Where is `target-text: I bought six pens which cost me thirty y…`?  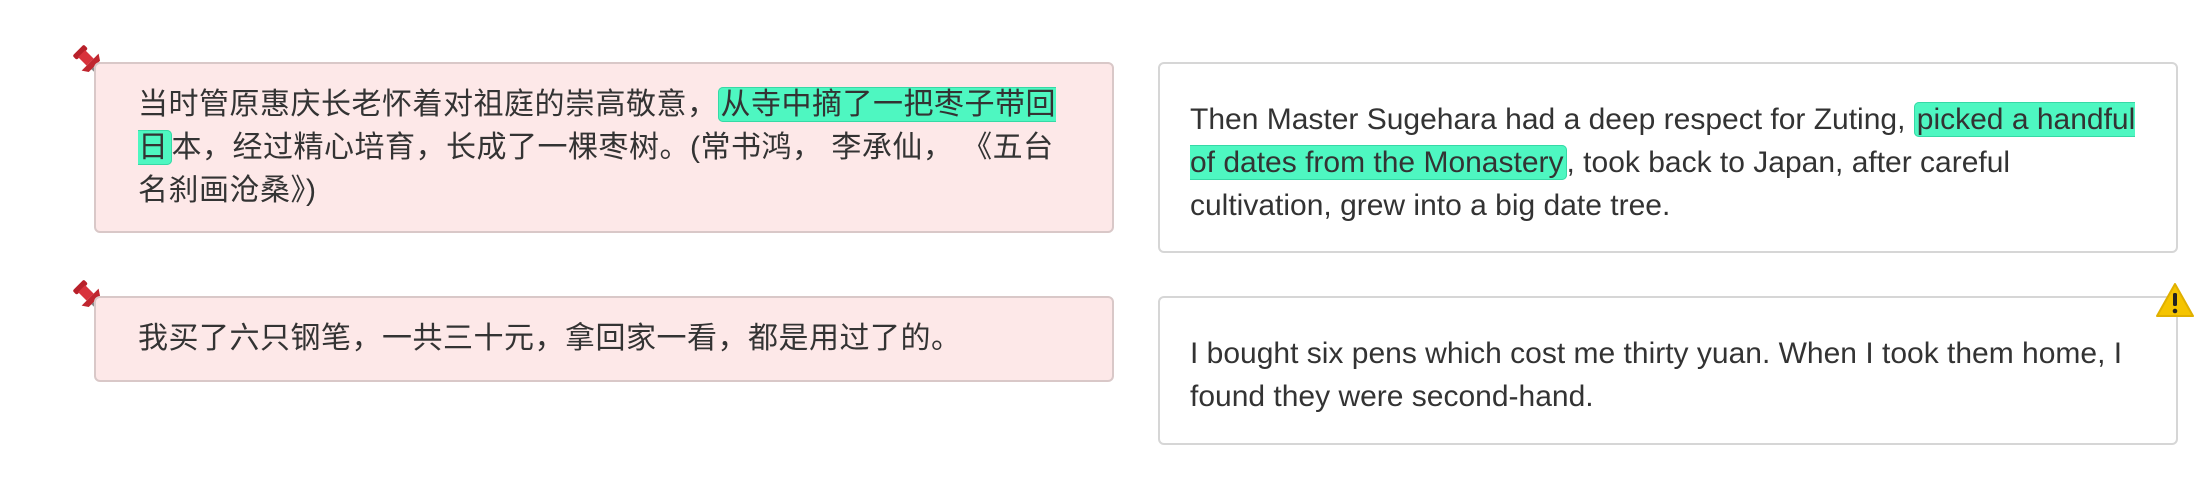
target-text: I bought six pens which cost me thirty y… is located at coordinates (1656, 375).